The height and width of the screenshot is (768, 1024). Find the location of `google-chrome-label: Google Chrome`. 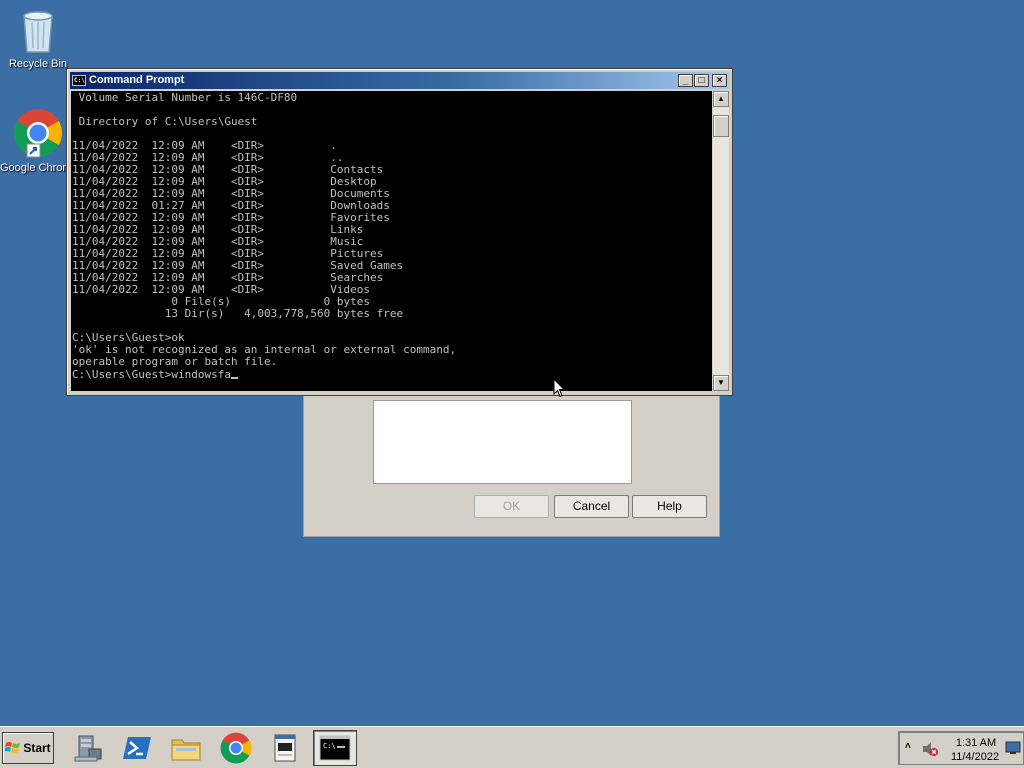

google-chrome-label: Google Chrome is located at coordinates (39, 168).